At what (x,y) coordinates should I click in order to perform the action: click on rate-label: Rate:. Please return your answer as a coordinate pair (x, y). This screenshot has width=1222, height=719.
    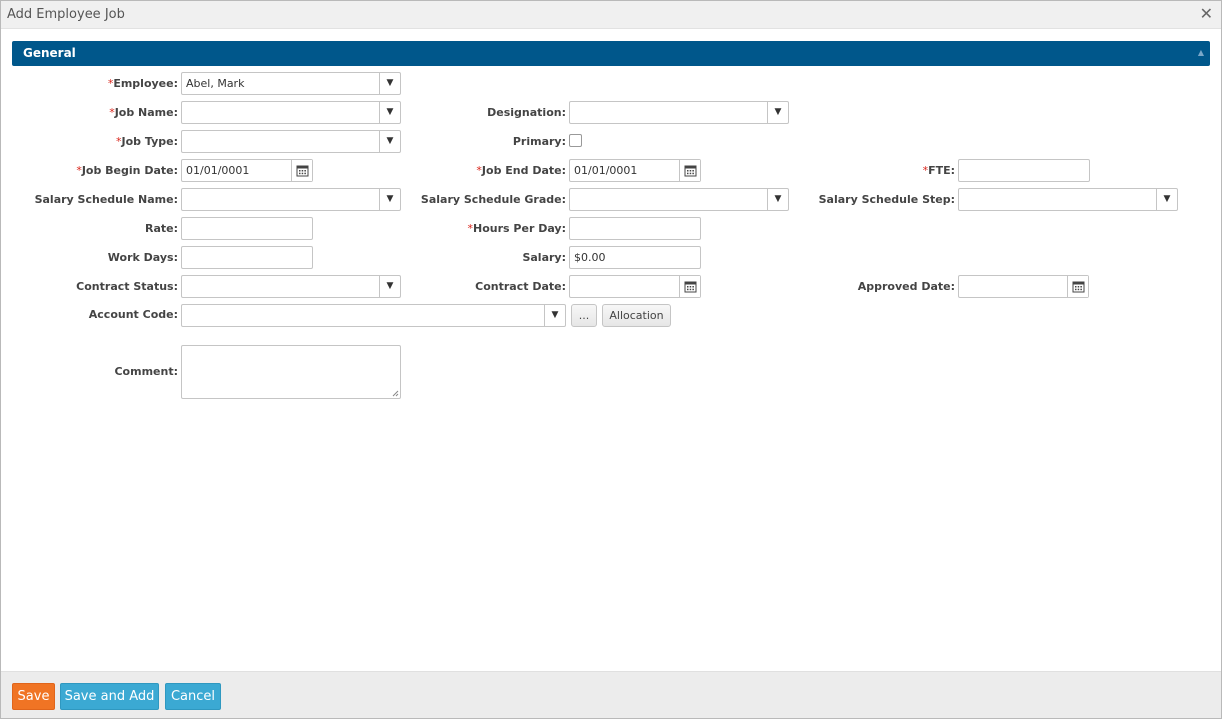
    Looking at the image, I should click on (161, 228).